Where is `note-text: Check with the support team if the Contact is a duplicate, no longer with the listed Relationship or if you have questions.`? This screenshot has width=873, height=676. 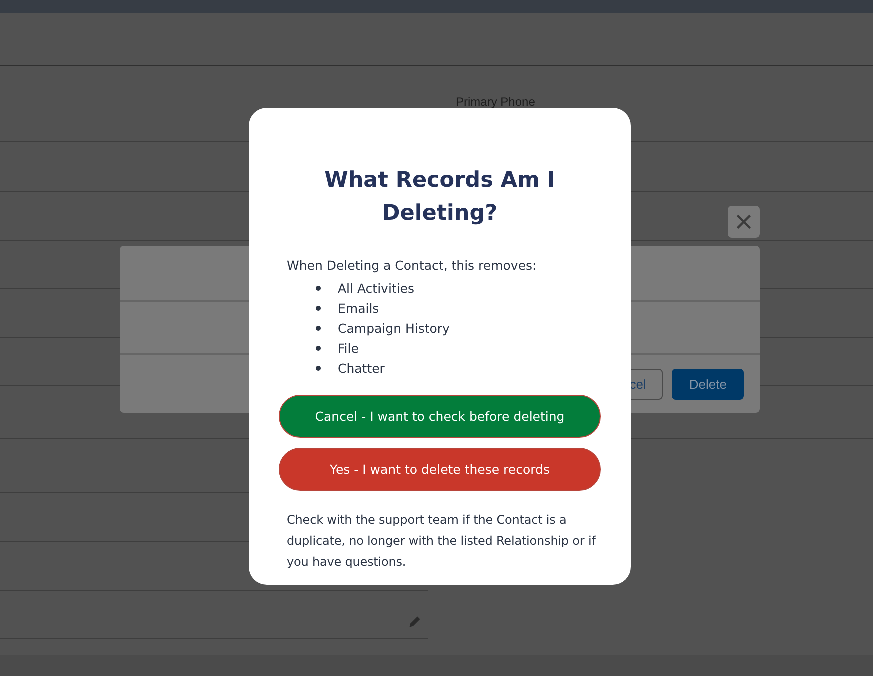 note-text: Check with the support team if the Contact is a duplicate, no longer with the listed Relationship or if you have questions. is located at coordinates (442, 541).